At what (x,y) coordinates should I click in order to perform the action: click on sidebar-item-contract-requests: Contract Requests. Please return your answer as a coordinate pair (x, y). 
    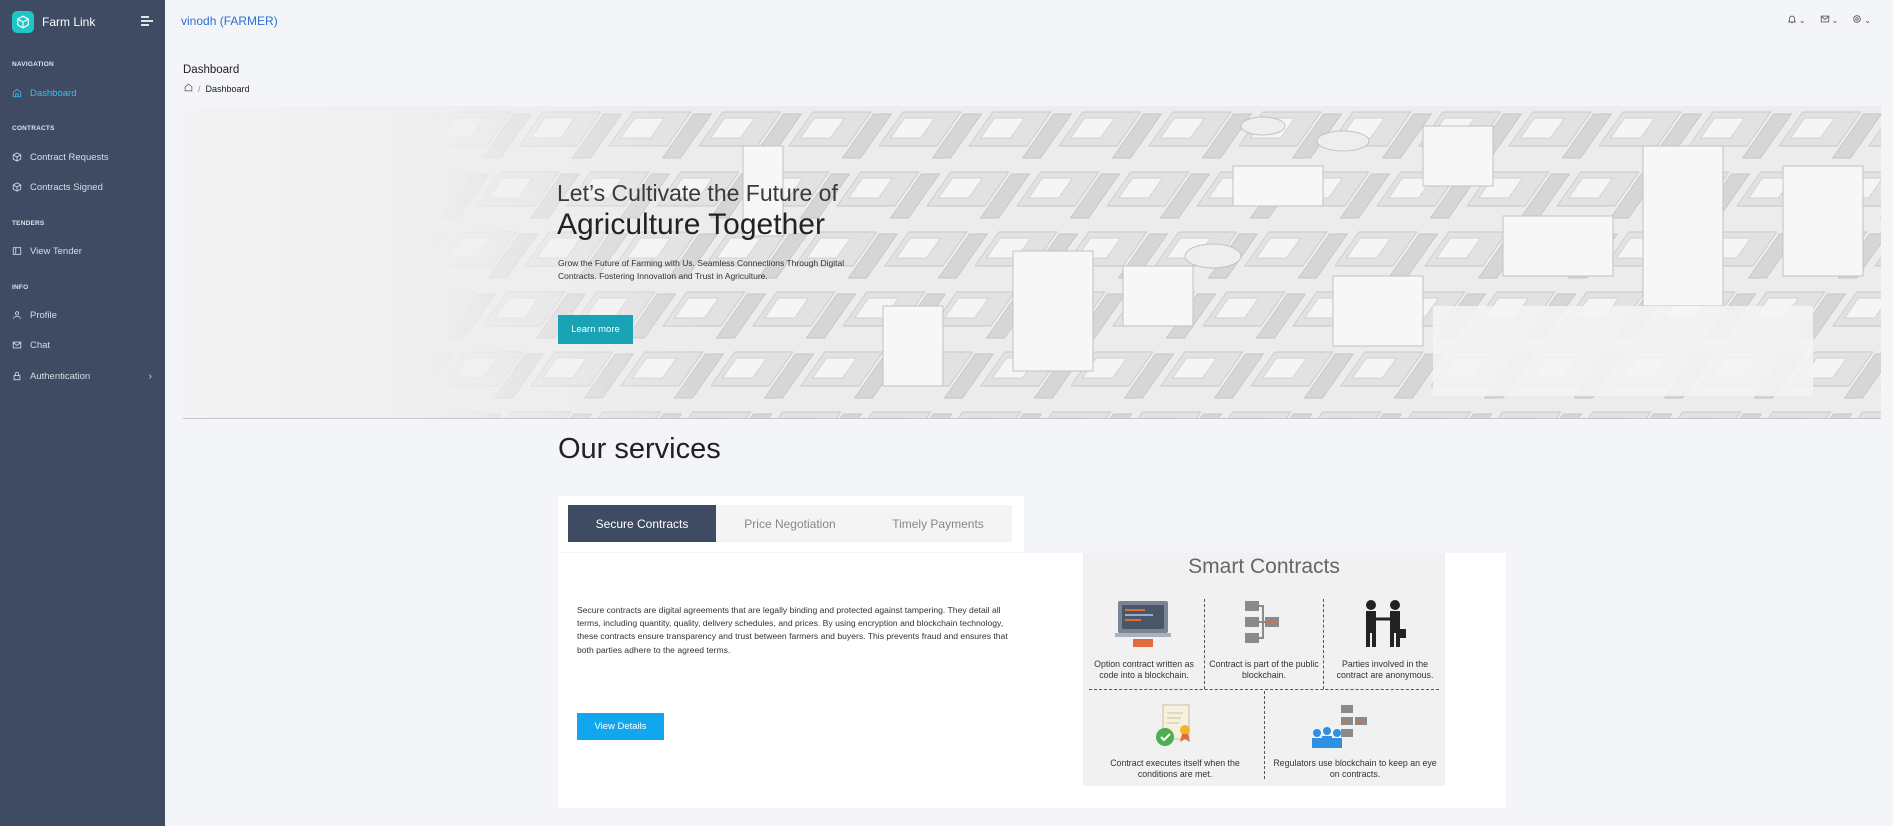
    Looking at the image, I should click on (83, 157).